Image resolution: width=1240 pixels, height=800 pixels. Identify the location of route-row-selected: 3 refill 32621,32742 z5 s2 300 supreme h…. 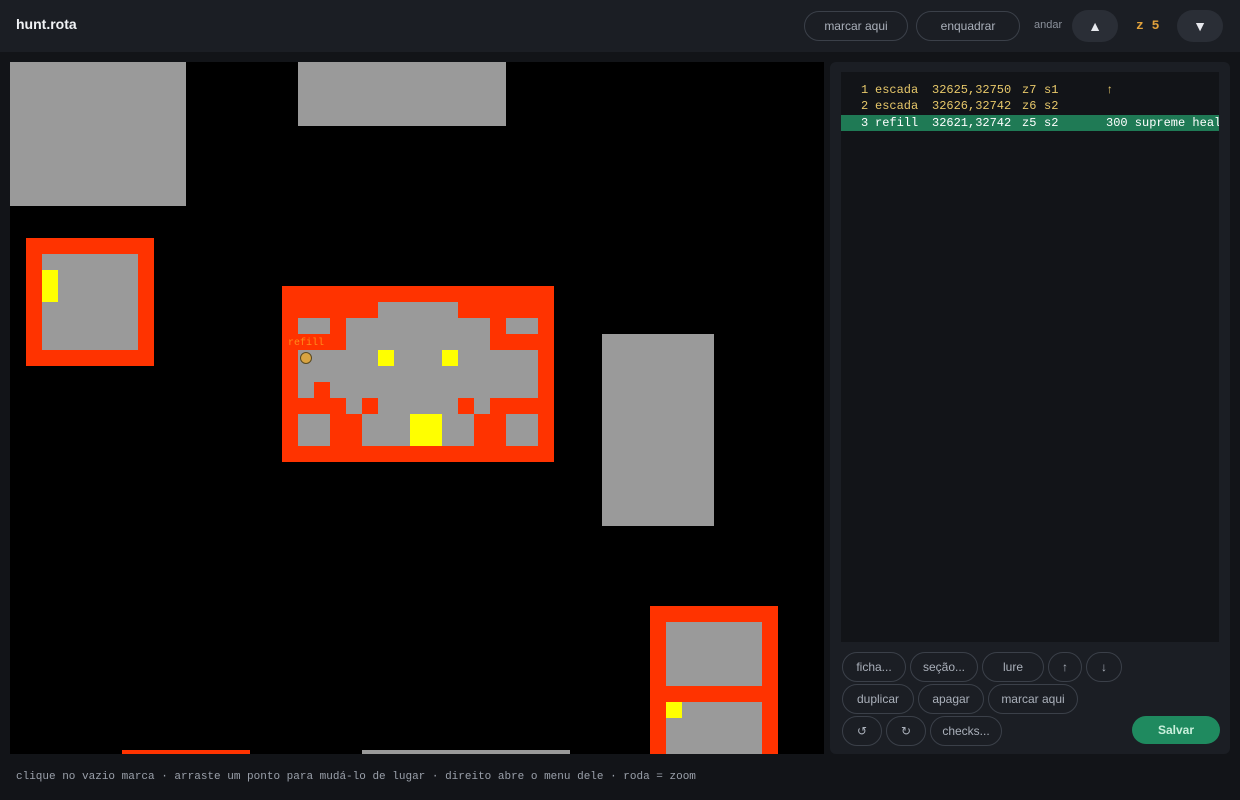
(1030, 123).